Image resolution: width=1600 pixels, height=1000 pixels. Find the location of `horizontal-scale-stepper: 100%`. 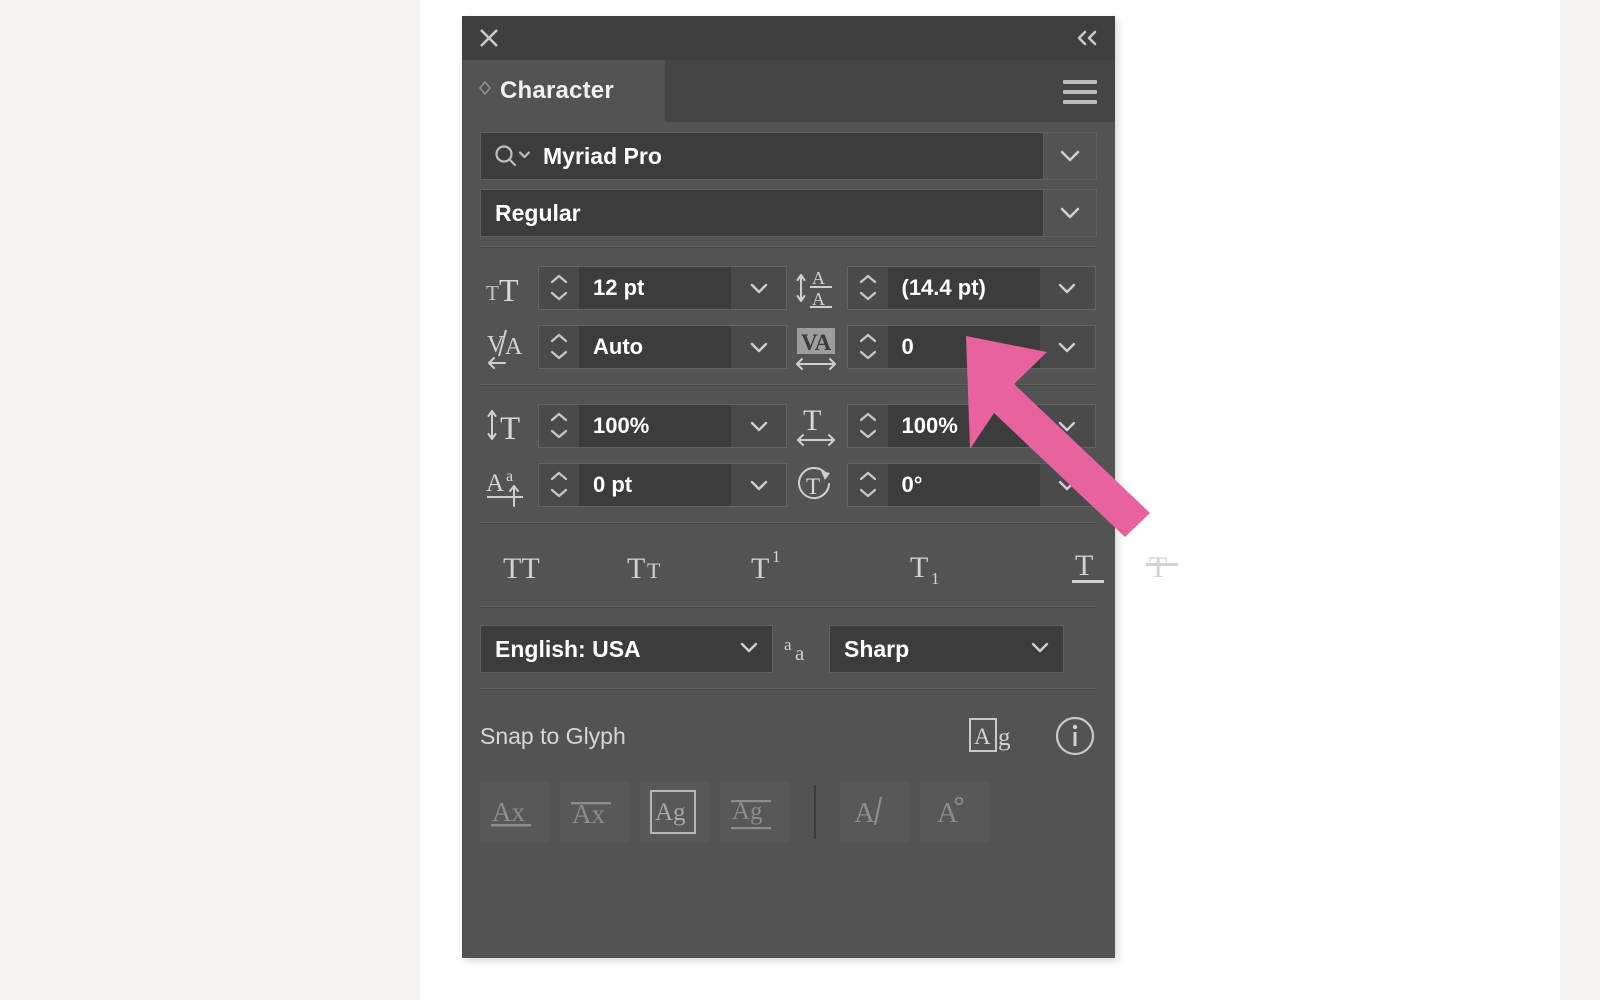

horizontal-scale-stepper: 100% is located at coordinates (971, 425).